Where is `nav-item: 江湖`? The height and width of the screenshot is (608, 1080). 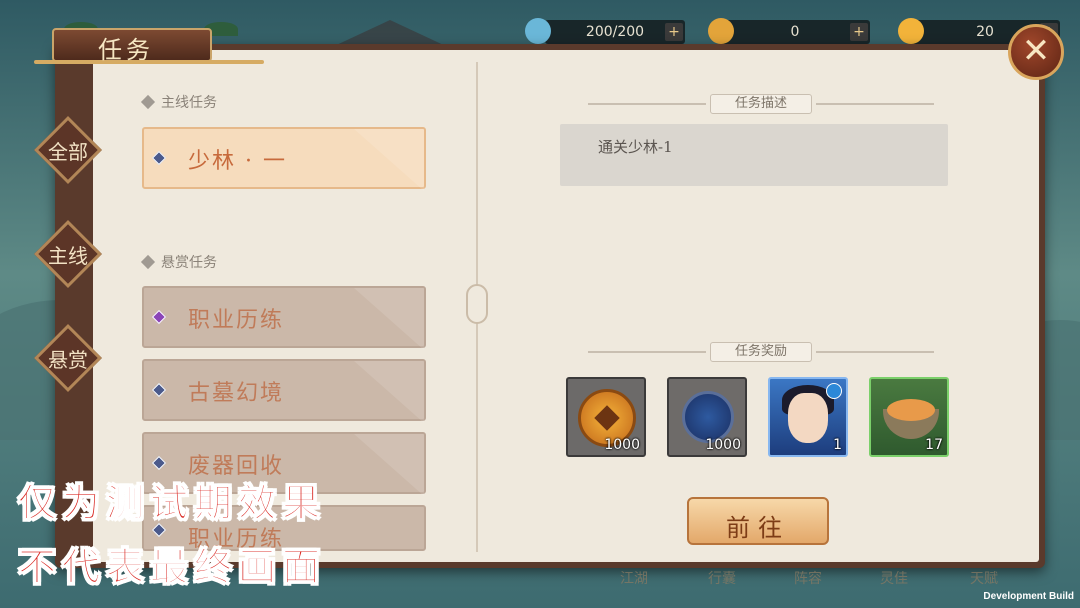
nav-item: 江湖 is located at coordinates (634, 578).